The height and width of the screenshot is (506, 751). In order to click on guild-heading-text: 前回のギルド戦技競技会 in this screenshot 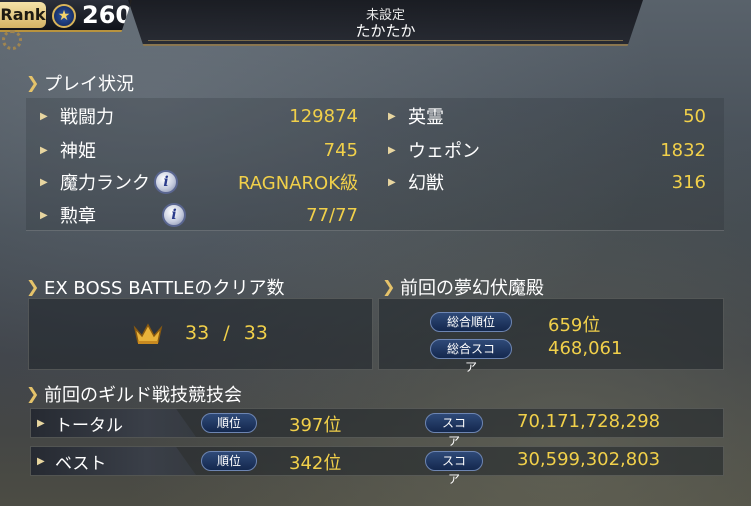, I will do `click(143, 395)`.